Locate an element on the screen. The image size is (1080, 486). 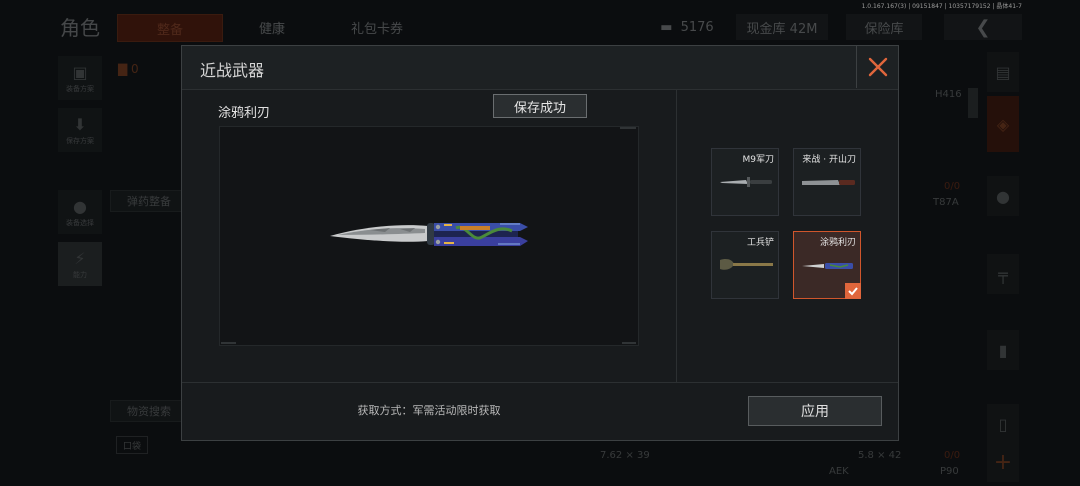
shovel-icon is located at coordinates (746, 264).